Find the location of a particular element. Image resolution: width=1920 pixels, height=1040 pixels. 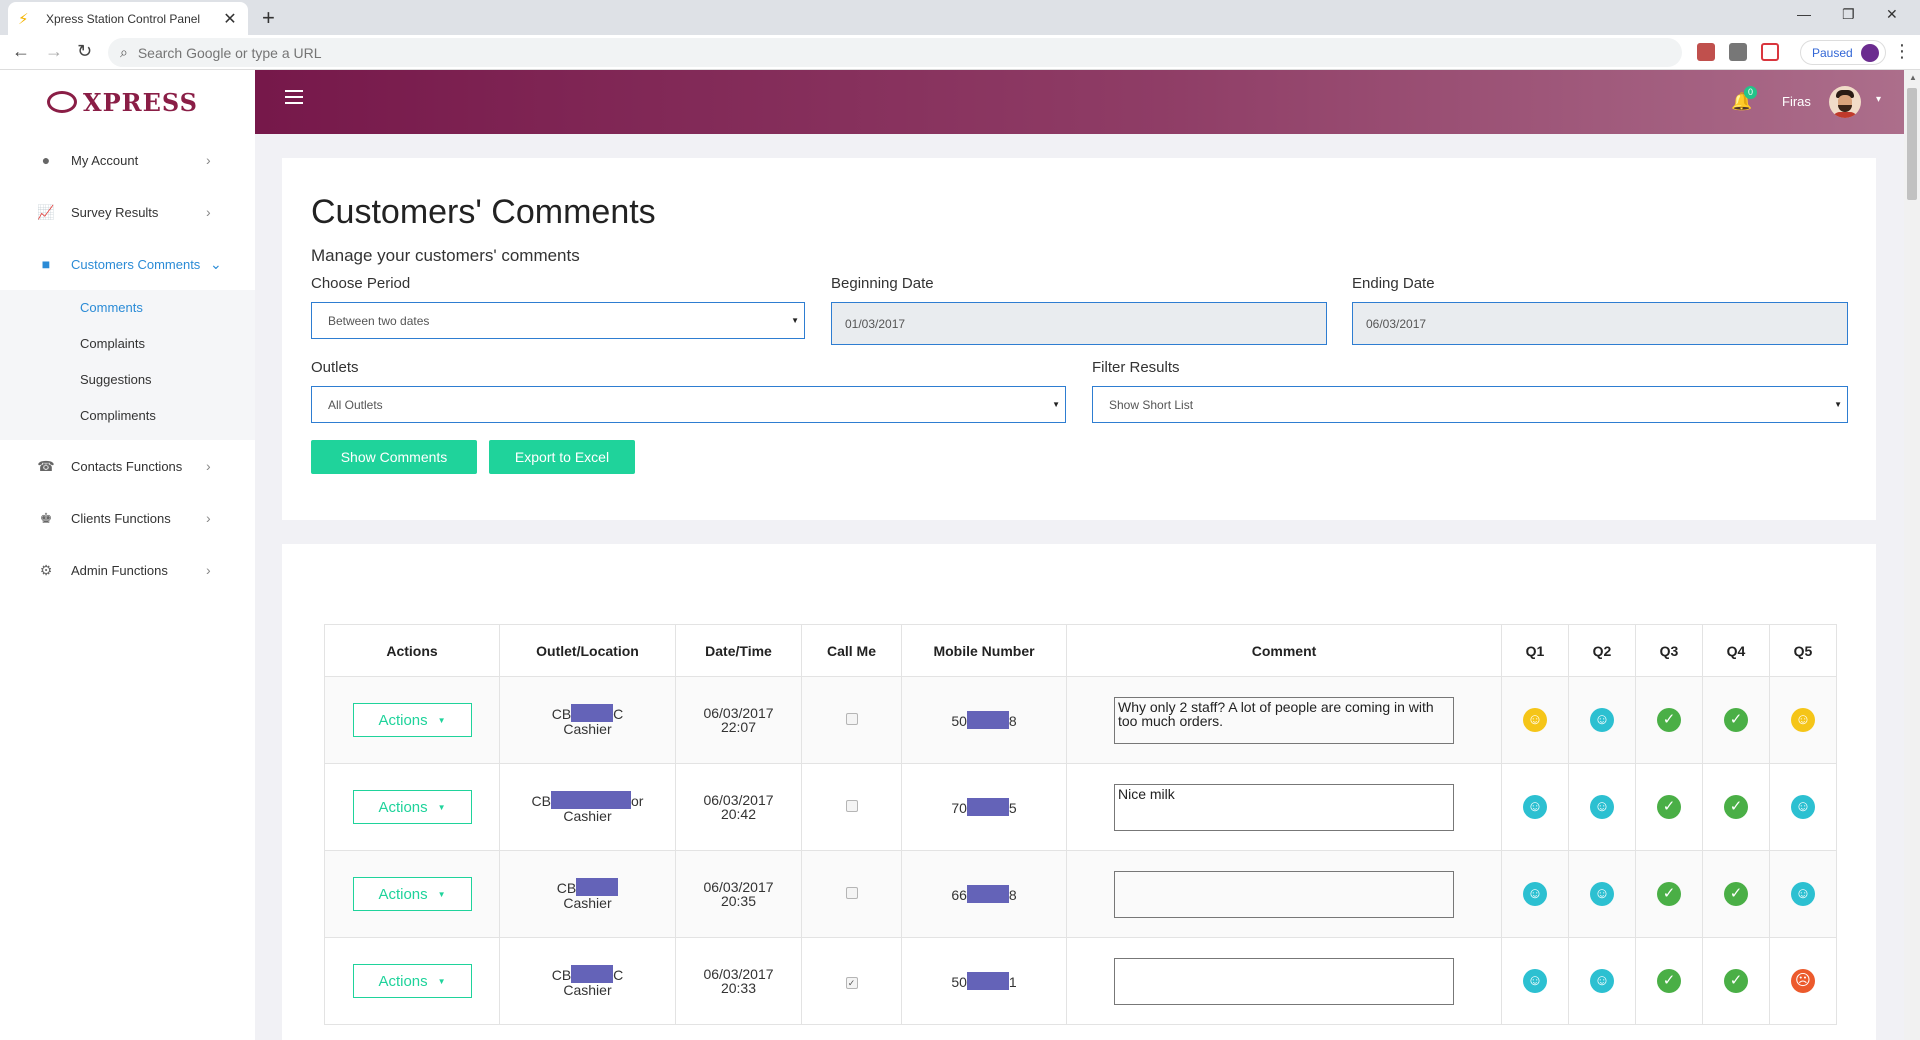

datetime-cell: 06/03/2017 20:42 is located at coordinates (738, 807).